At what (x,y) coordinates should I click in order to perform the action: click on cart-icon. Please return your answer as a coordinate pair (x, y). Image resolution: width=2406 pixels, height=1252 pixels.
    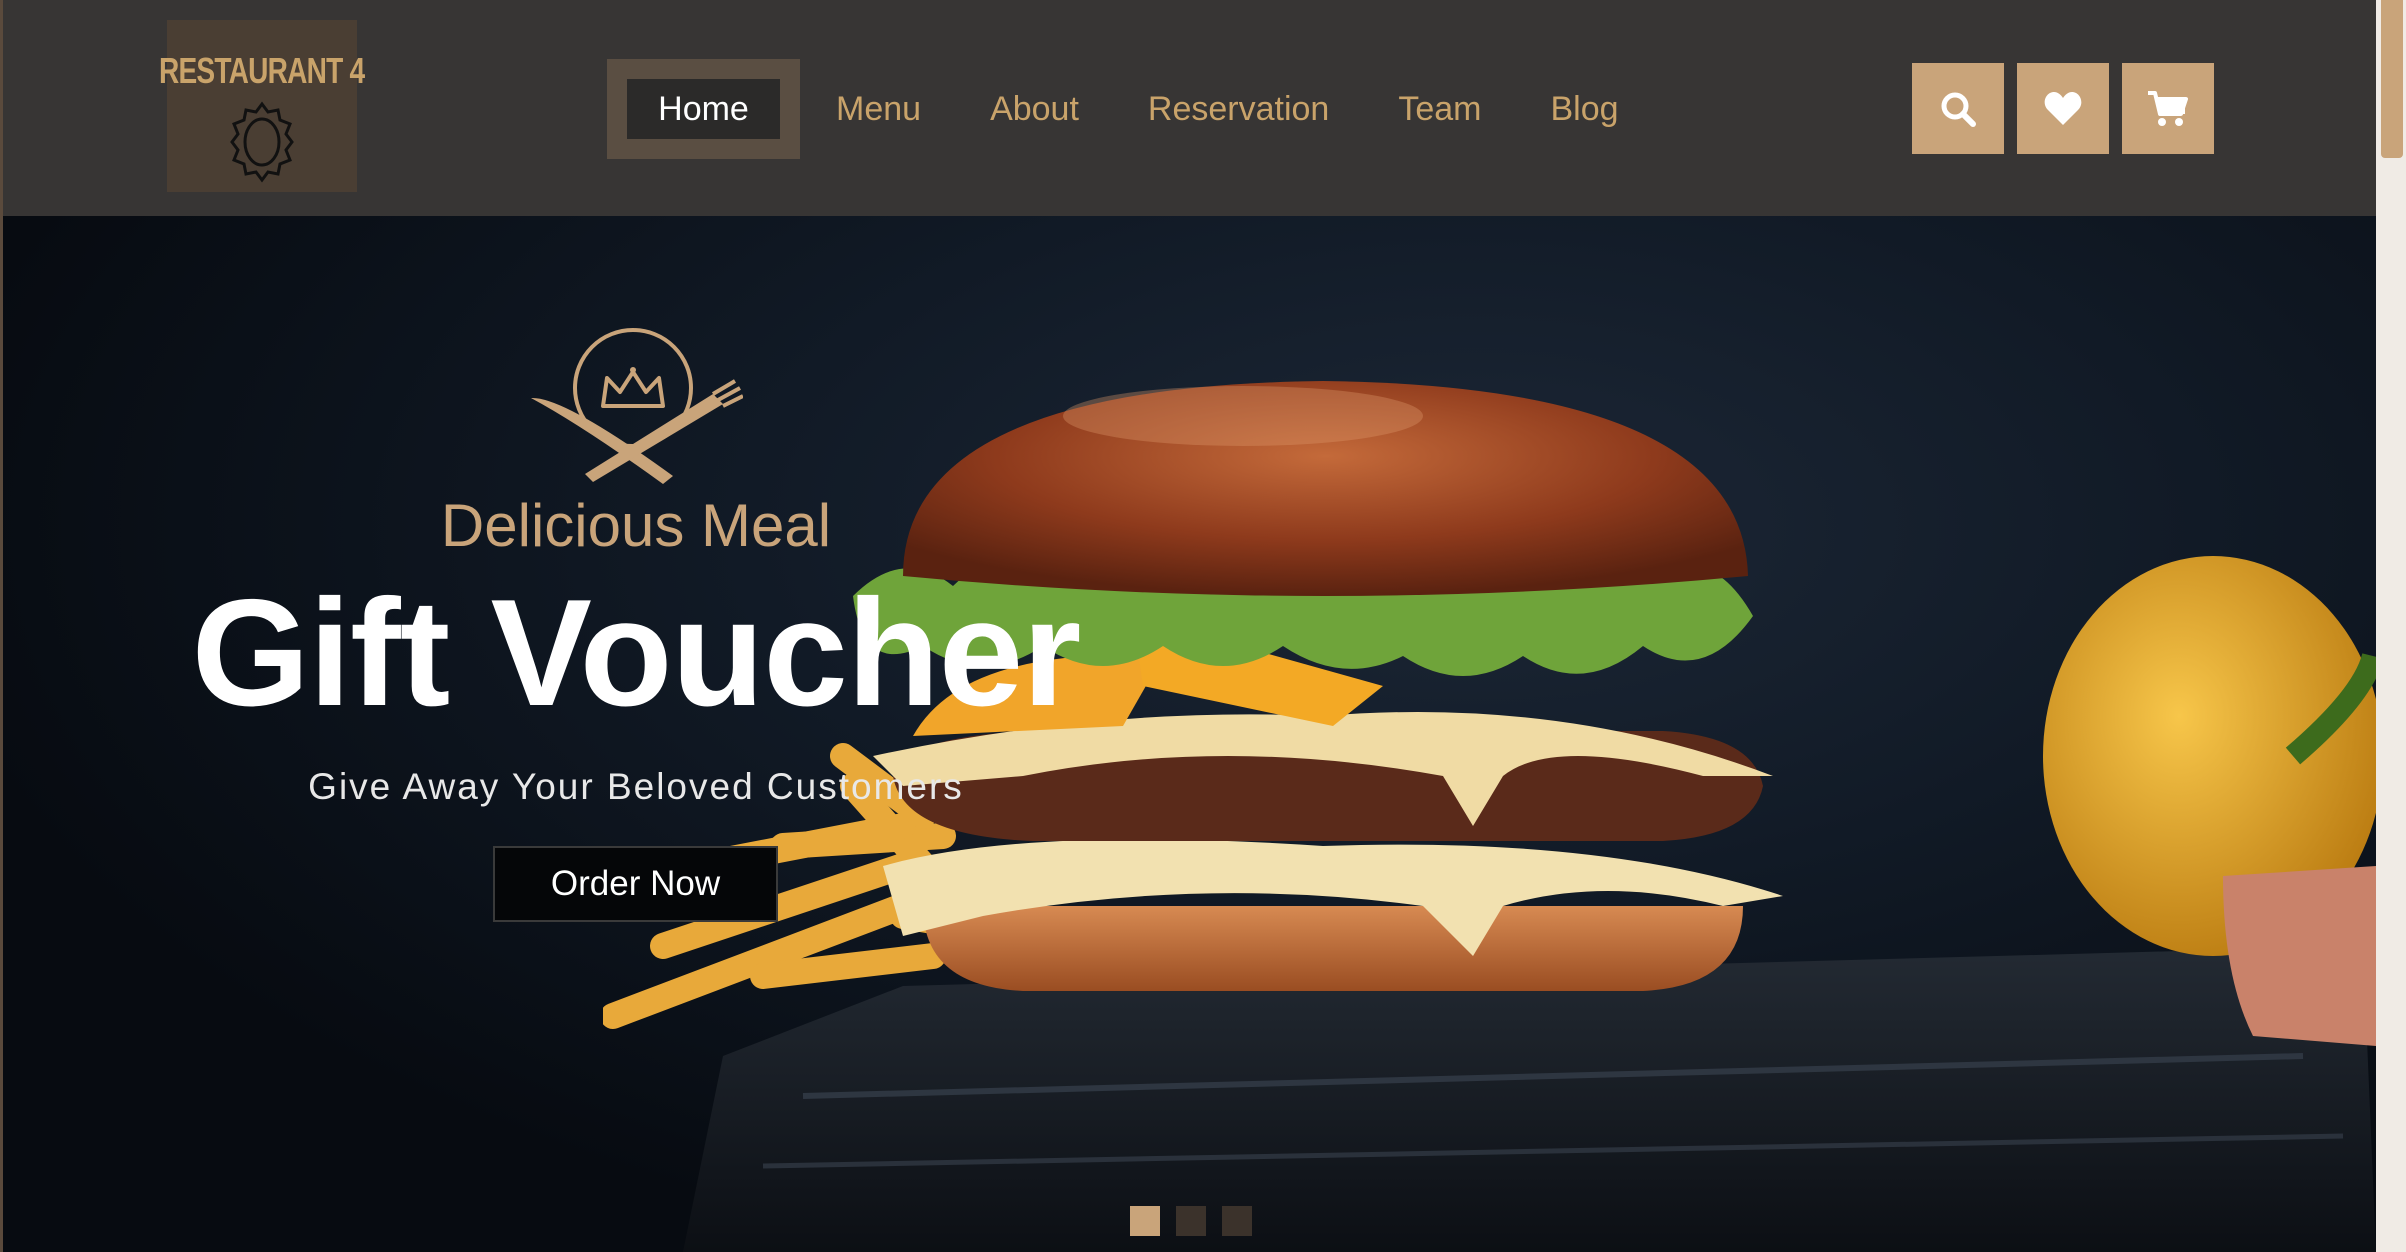
    Looking at the image, I should click on (2168, 108).